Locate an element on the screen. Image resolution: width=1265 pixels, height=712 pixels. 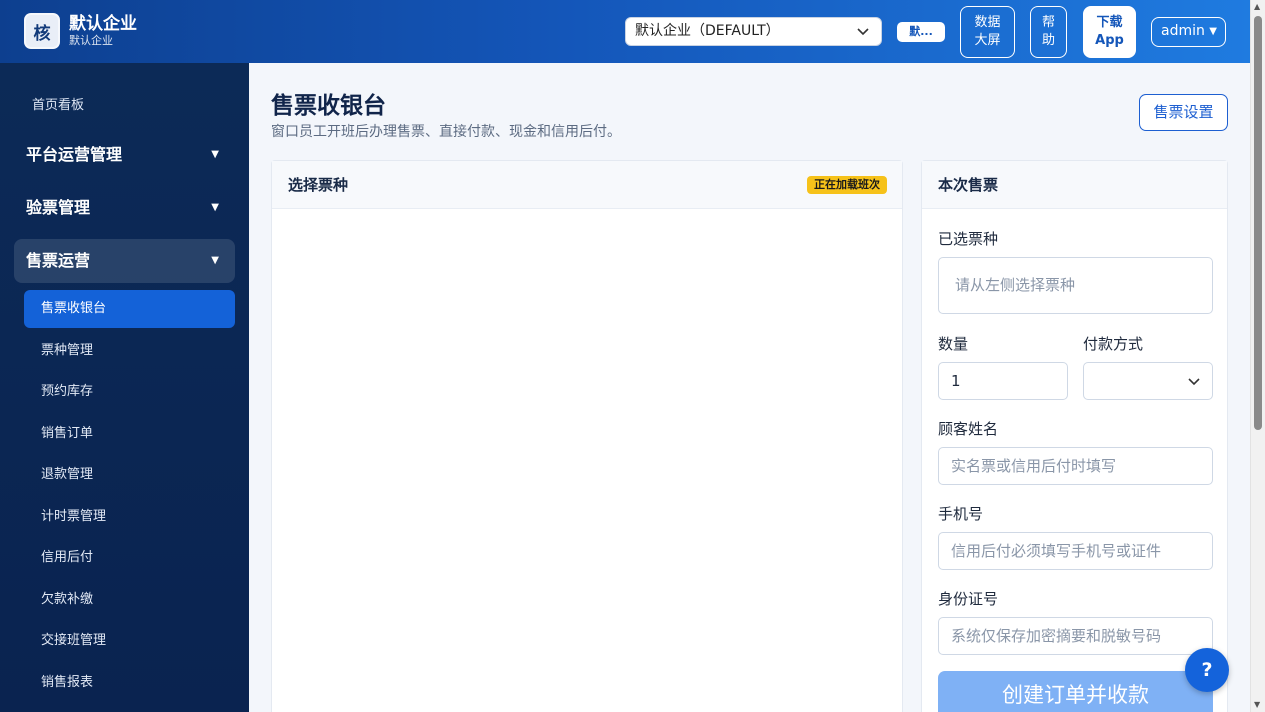
ticket-type-card-header: 选择票种 正在加载班次 is located at coordinates (587, 185).